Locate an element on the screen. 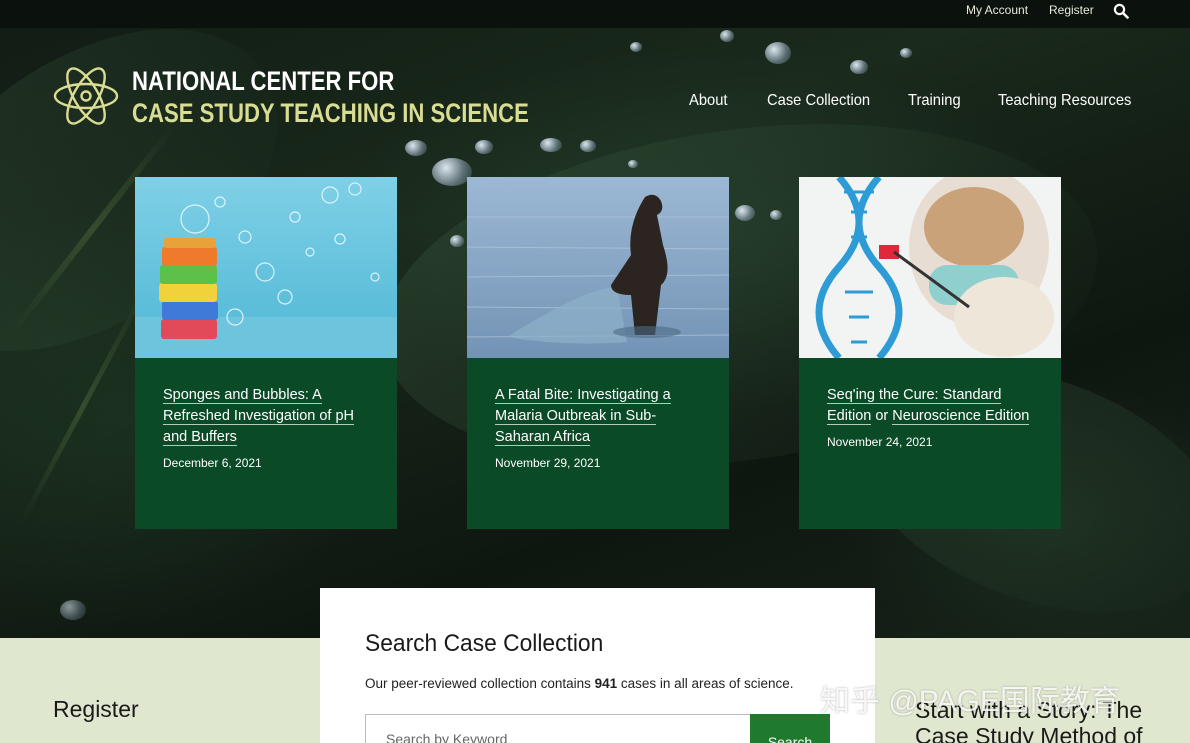  search-icon is located at coordinates (1121, 11).